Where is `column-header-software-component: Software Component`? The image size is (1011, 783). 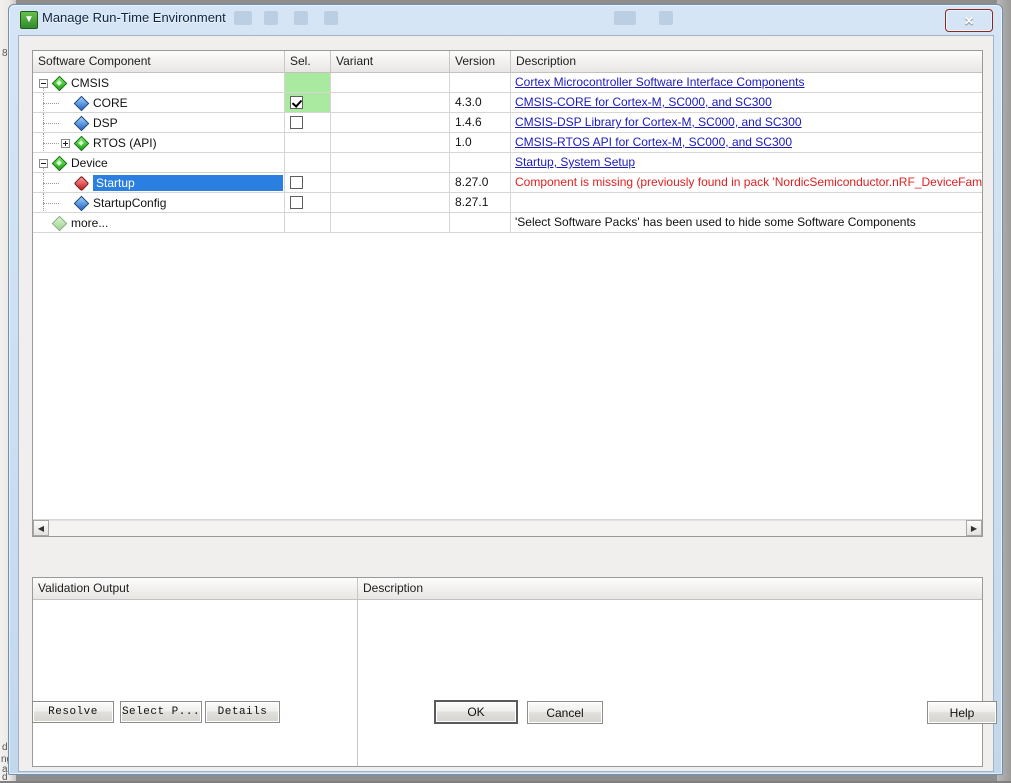
column-header-software-component: Software Component is located at coordinates (159, 61).